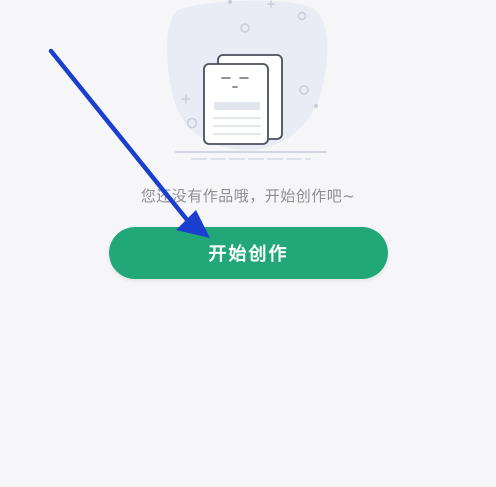 The width and height of the screenshot is (496, 487). Describe the element at coordinates (248, 196) in the screenshot. I see `empty-state-message: 您还没有作品哦，开始创作吧~` at that location.